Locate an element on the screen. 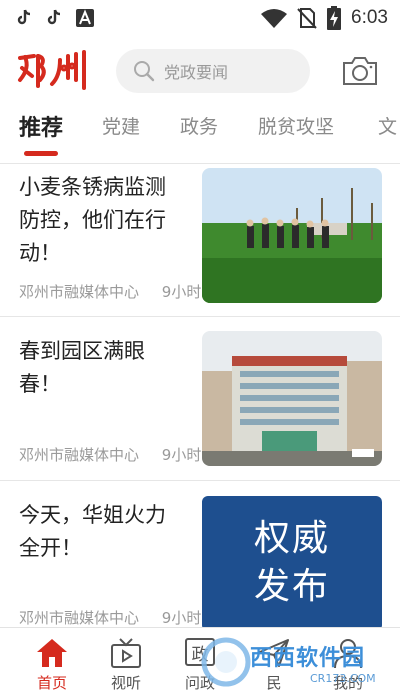  authoritative-release-banner: 权威 发布 is located at coordinates (292, 561).